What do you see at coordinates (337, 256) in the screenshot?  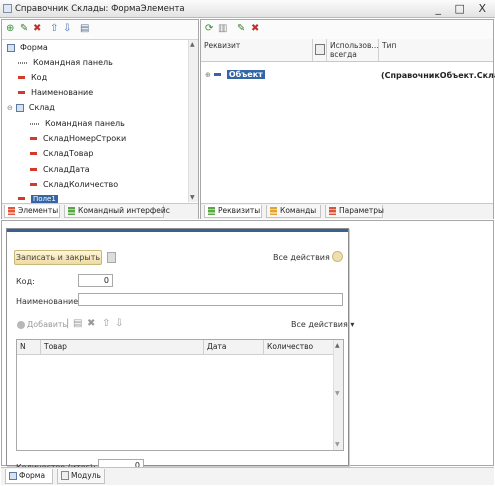 I see `help-icon` at bounding box center [337, 256].